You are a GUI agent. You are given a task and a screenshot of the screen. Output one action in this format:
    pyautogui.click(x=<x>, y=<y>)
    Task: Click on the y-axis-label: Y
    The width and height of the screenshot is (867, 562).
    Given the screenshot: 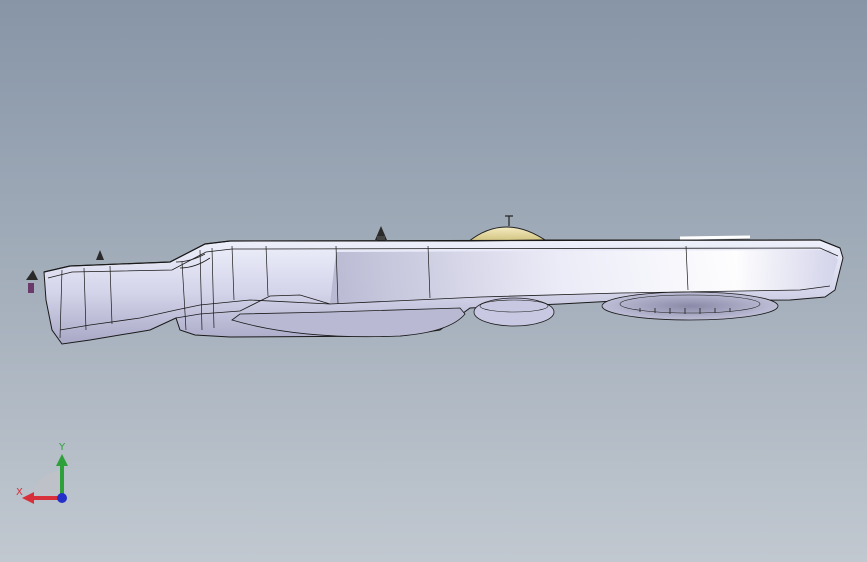 What is the action you would take?
    pyautogui.click(x=62, y=447)
    